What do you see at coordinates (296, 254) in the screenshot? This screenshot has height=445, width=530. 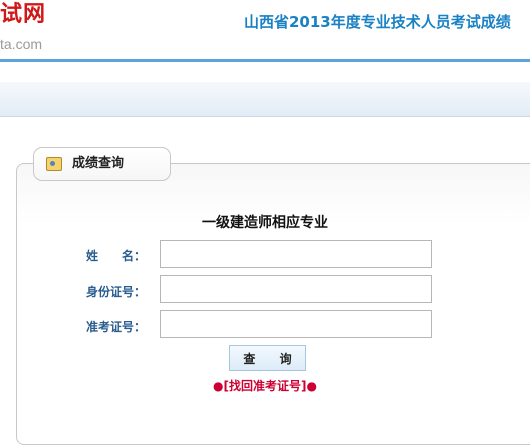 I see `name-input` at bounding box center [296, 254].